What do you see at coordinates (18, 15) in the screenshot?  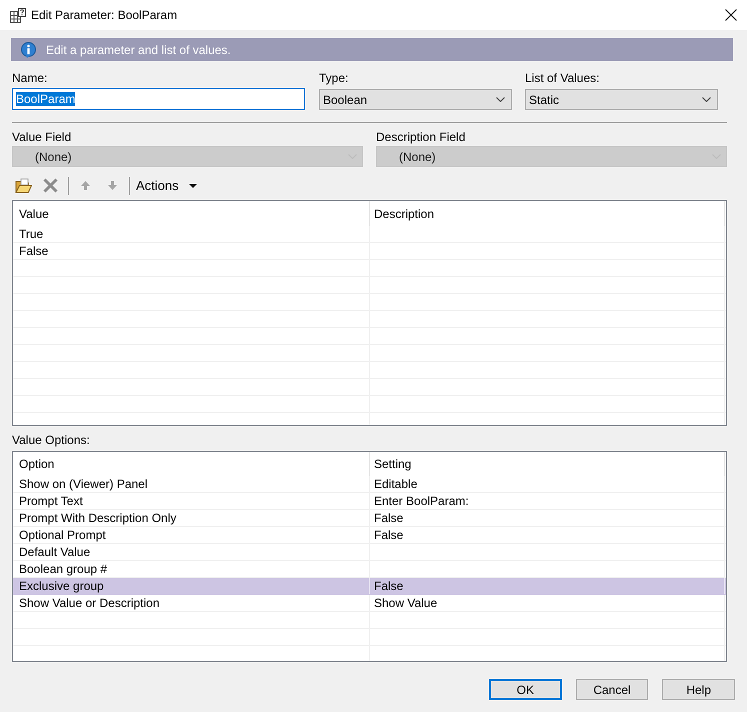 I see `grid-icon` at bounding box center [18, 15].